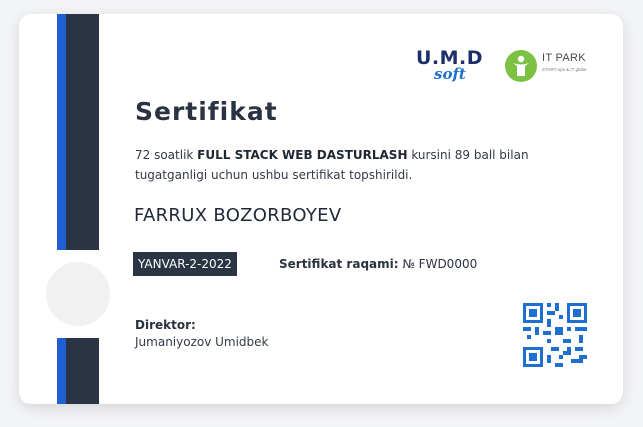 This screenshot has height=427, width=643. Describe the element at coordinates (78, 294) in the screenshot. I see `punch-hole` at that location.